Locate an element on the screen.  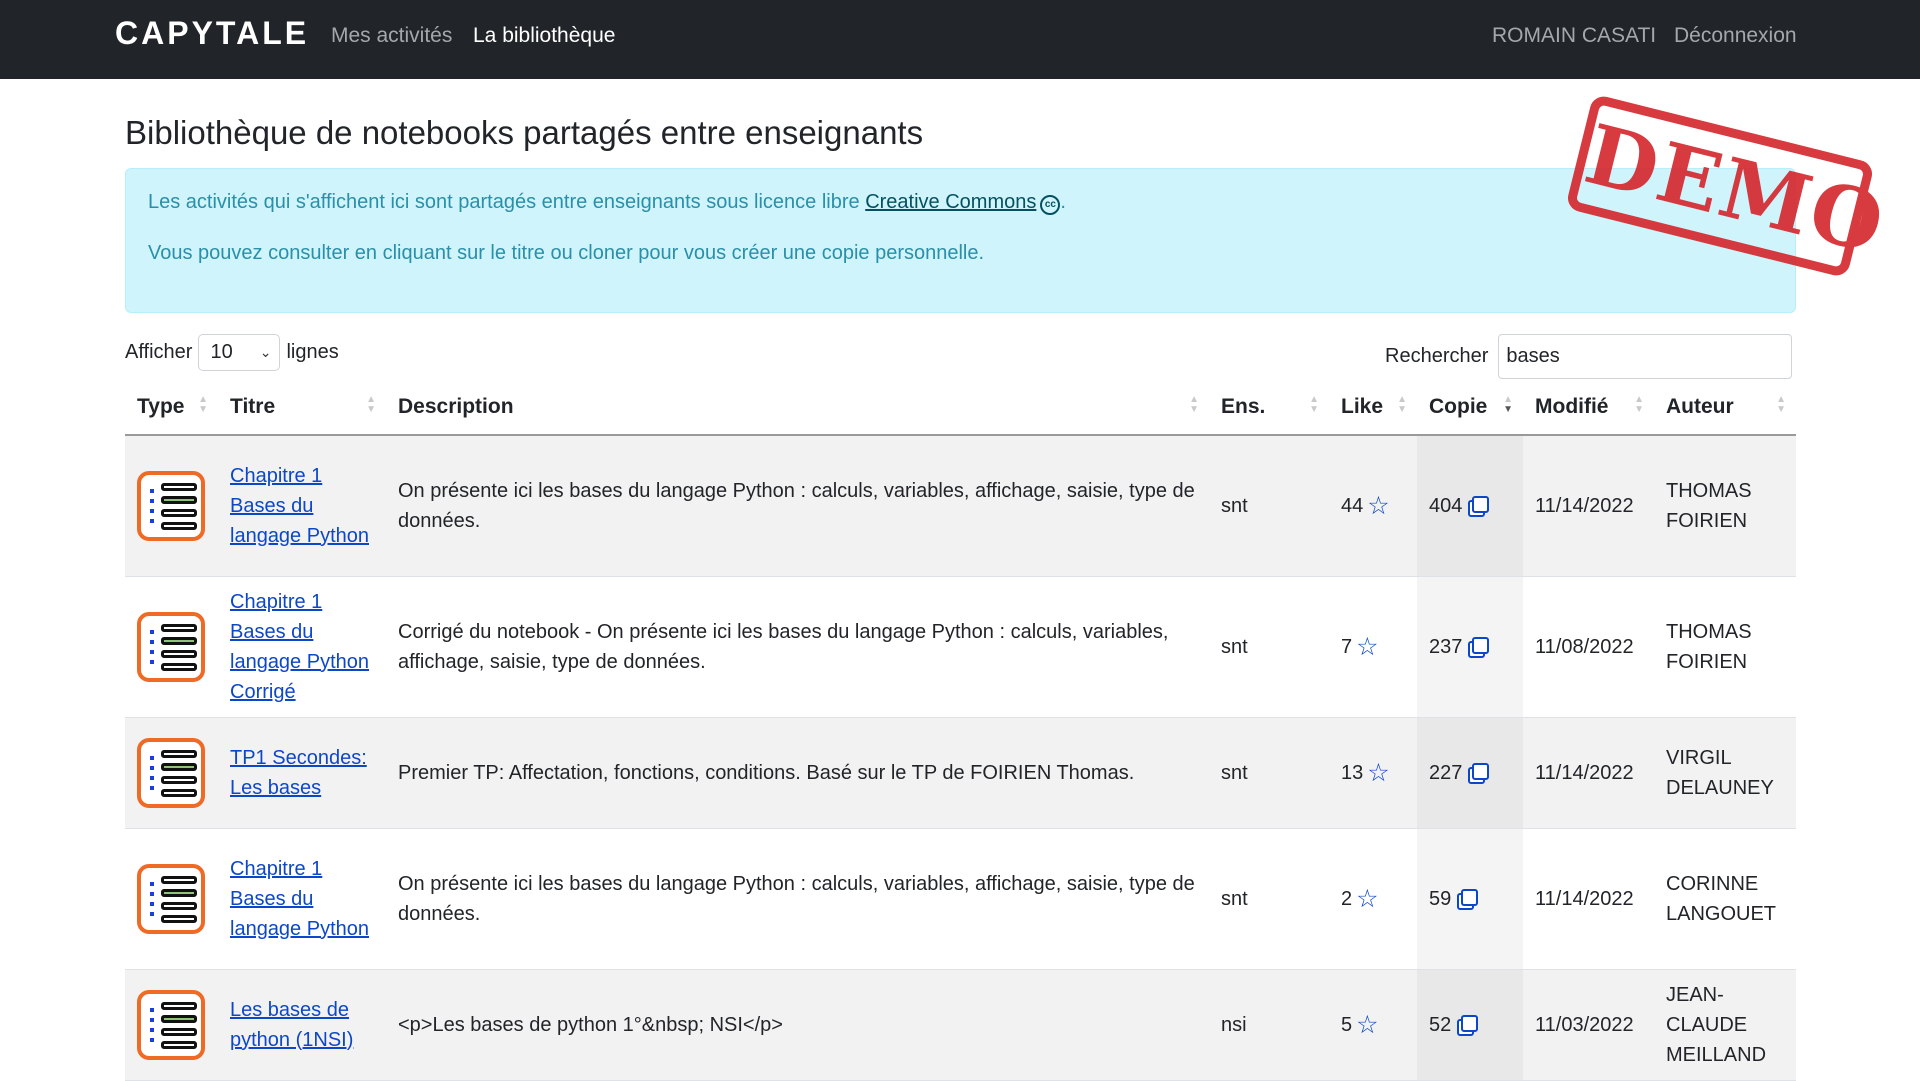
rows-label: lignes is located at coordinates (312, 352).